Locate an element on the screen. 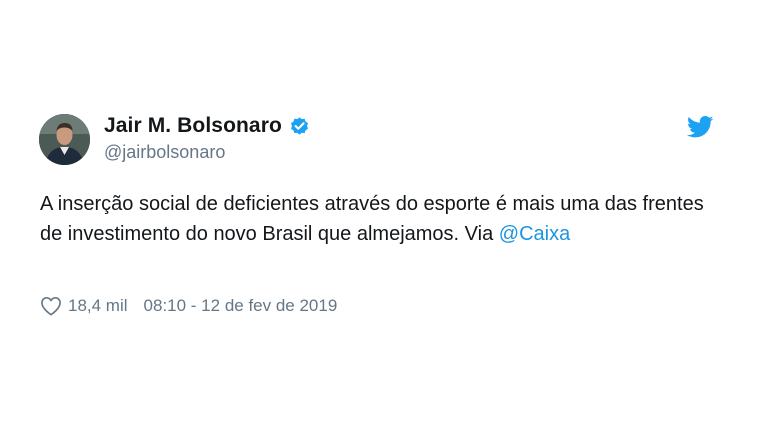 Image resolution: width=768 pixels, height=433 pixels. user-handle: @jairbolsonaro is located at coordinates (207, 152).